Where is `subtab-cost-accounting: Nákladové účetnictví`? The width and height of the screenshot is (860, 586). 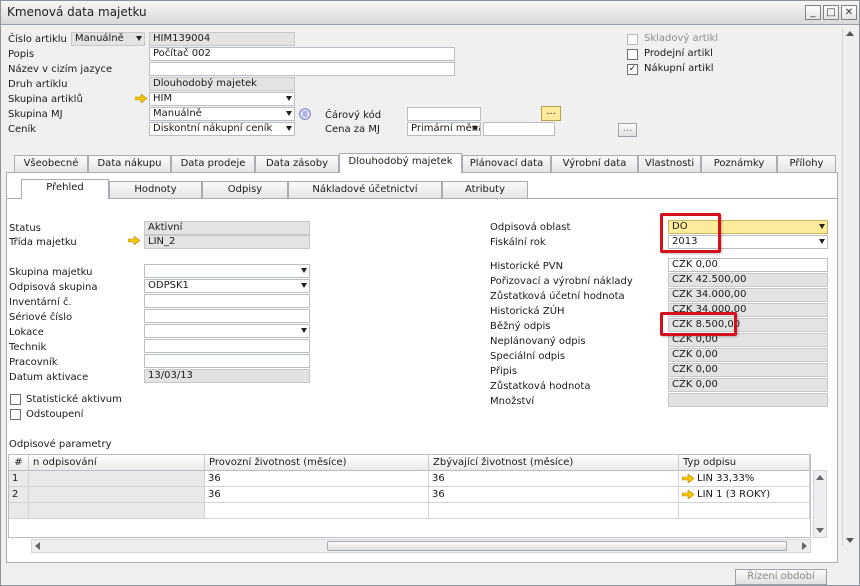 subtab-cost-accounting: Nákladové účetnictví is located at coordinates (365, 190).